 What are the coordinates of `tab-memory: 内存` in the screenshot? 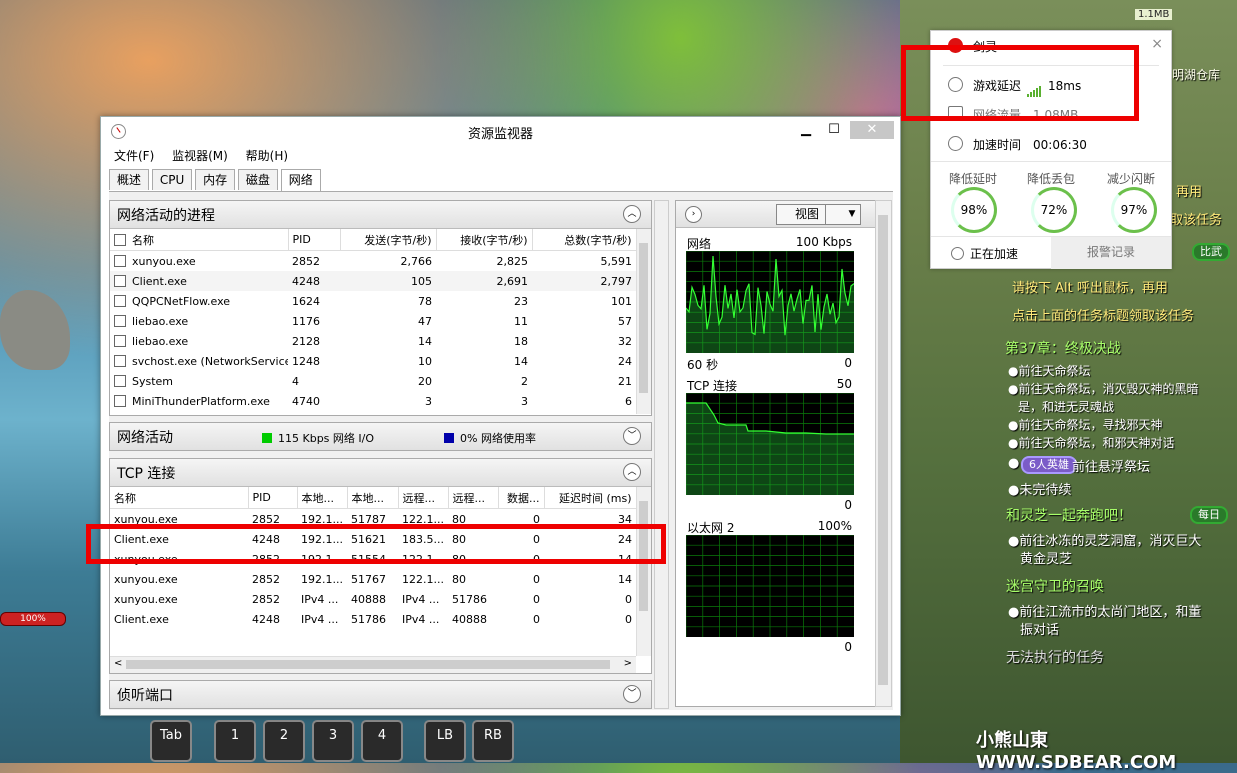 It's located at (215, 179).